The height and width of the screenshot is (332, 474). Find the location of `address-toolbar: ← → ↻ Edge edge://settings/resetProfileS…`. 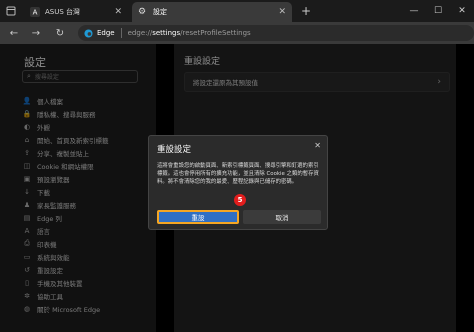

address-toolbar: ← → ↻ Edge edge://settings/resetProfileS… is located at coordinates (237, 33).